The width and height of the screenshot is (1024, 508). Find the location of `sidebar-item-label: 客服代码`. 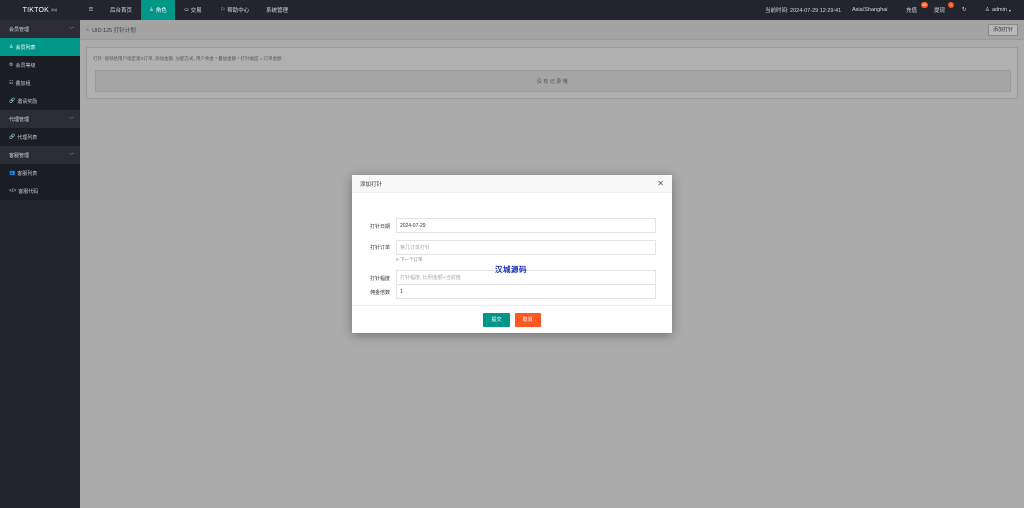

sidebar-item-label: 客服代码 is located at coordinates (28, 191).